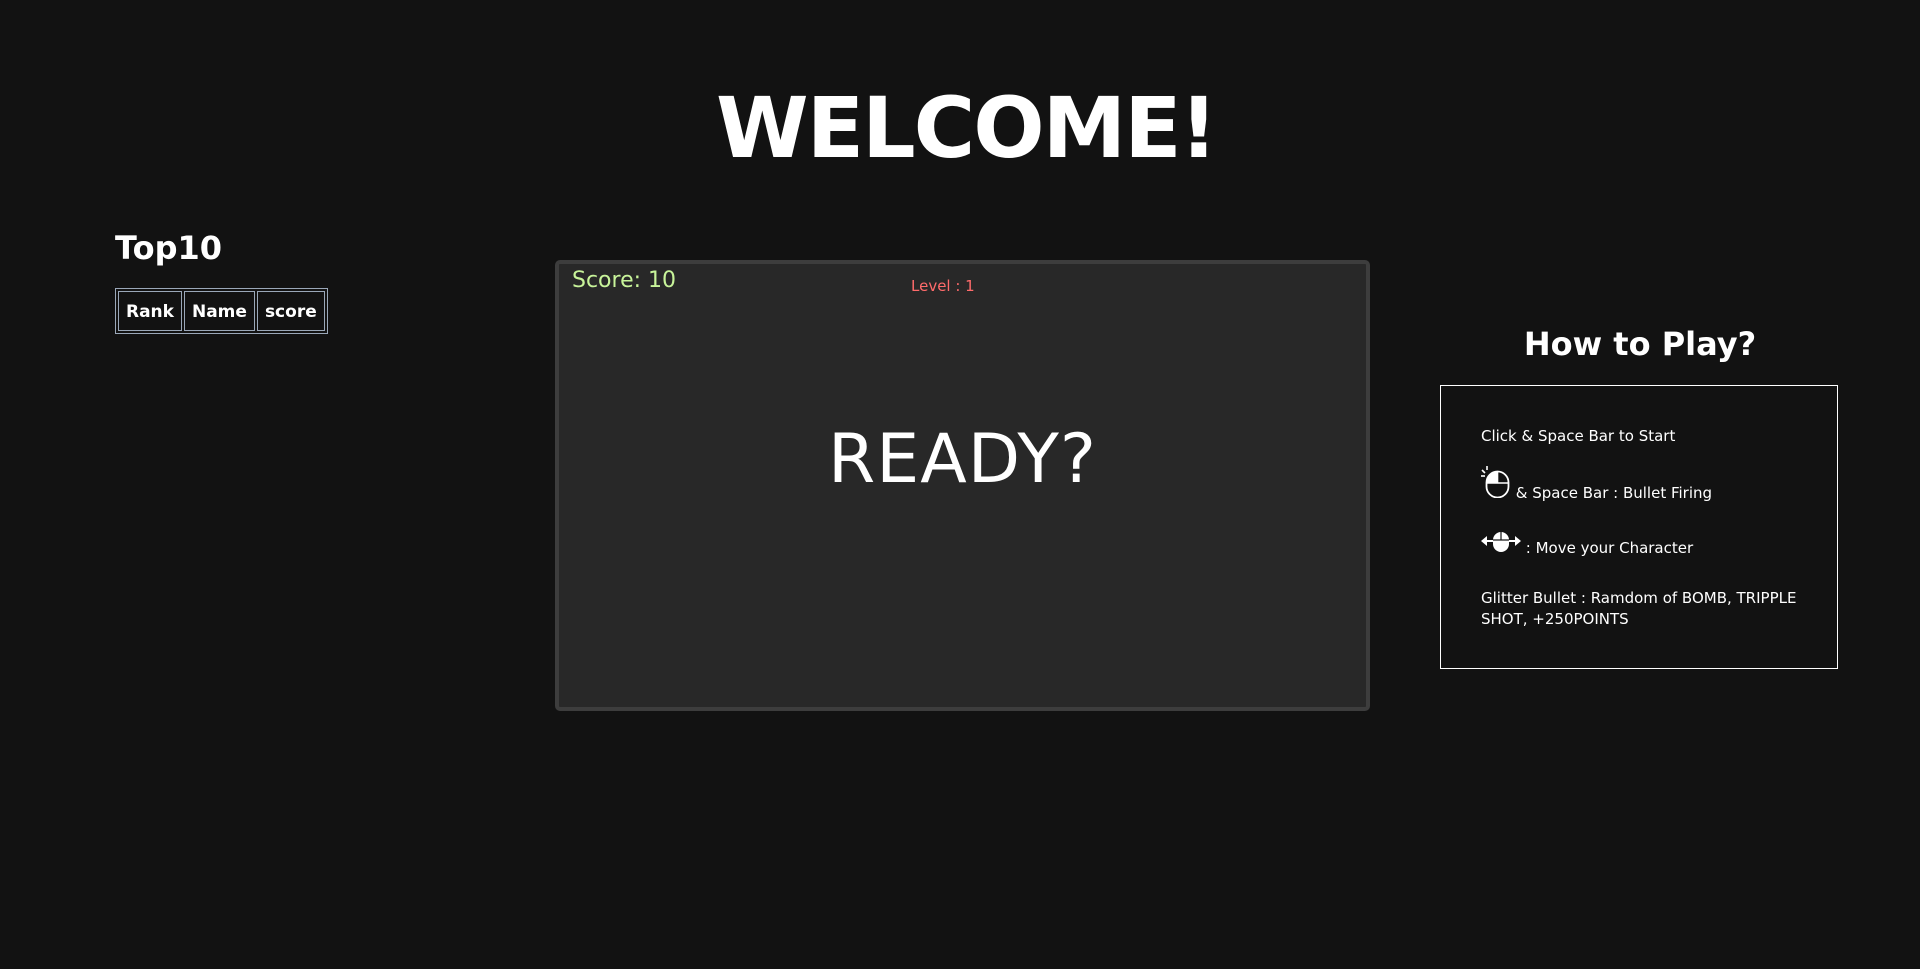 The width and height of the screenshot is (1920, 969). I want to click on howto-start-text: Click & Space Bar to Start, so click(1578, 436).